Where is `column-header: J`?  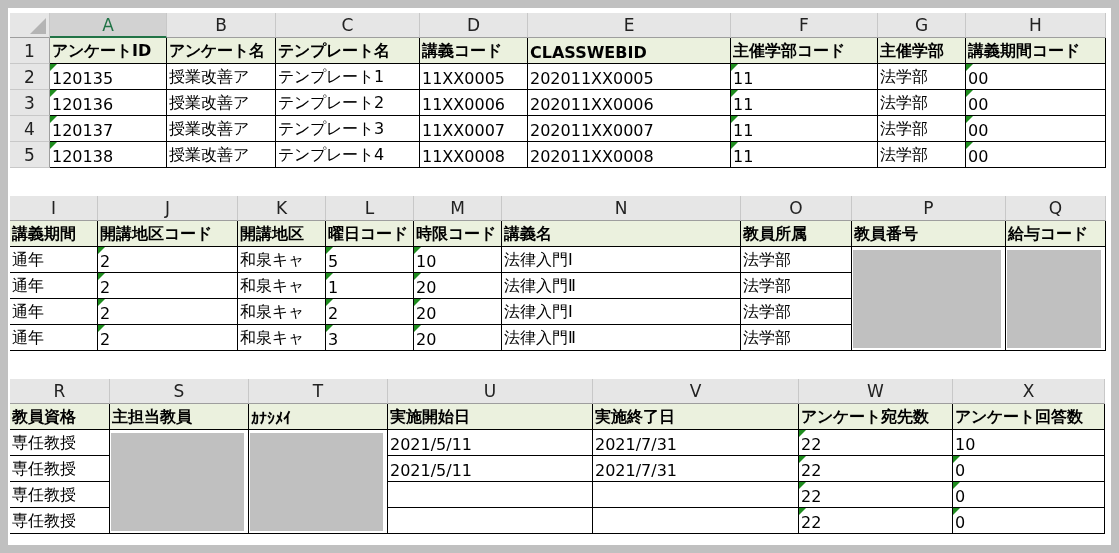
column-header: J is located at coordinates (168, 208).